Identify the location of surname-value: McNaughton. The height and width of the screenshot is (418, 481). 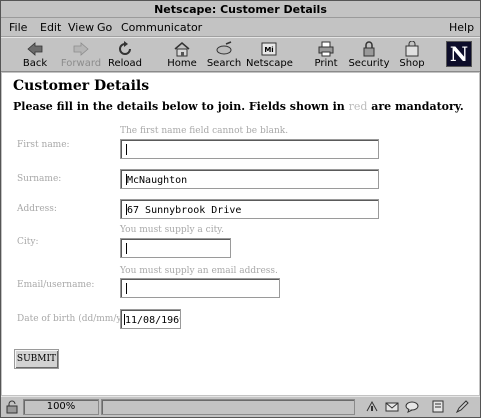
(157, 180).